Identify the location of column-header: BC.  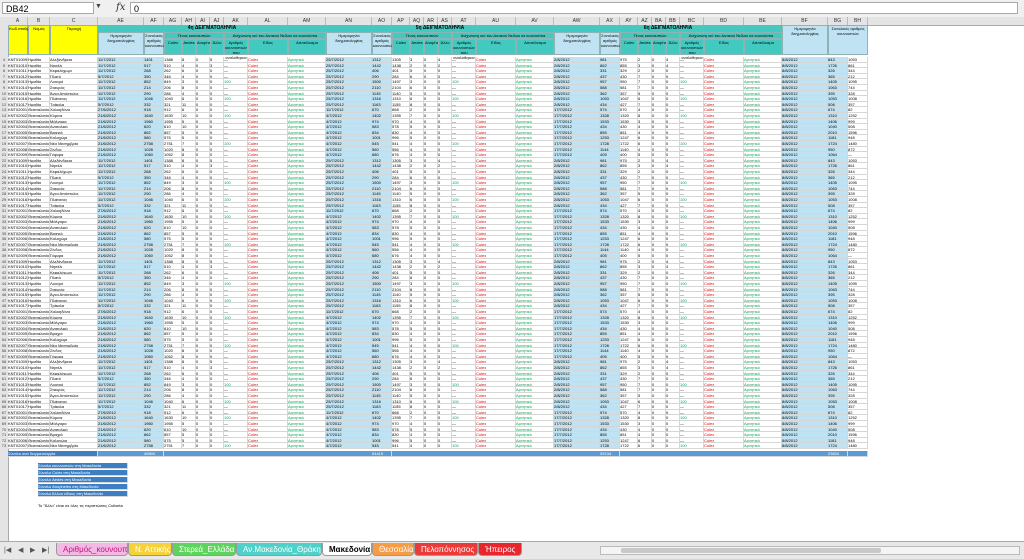
(692, 21).